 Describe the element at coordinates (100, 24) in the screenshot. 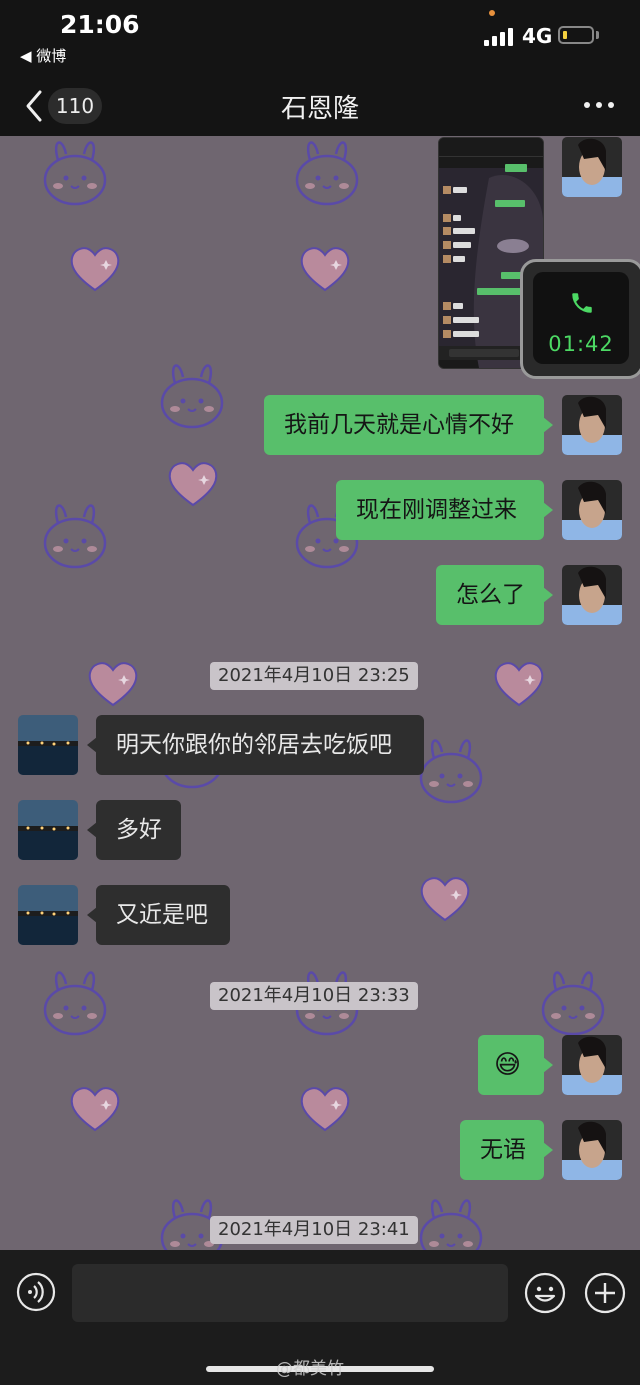

I see `status-time: 21:06` at that location.